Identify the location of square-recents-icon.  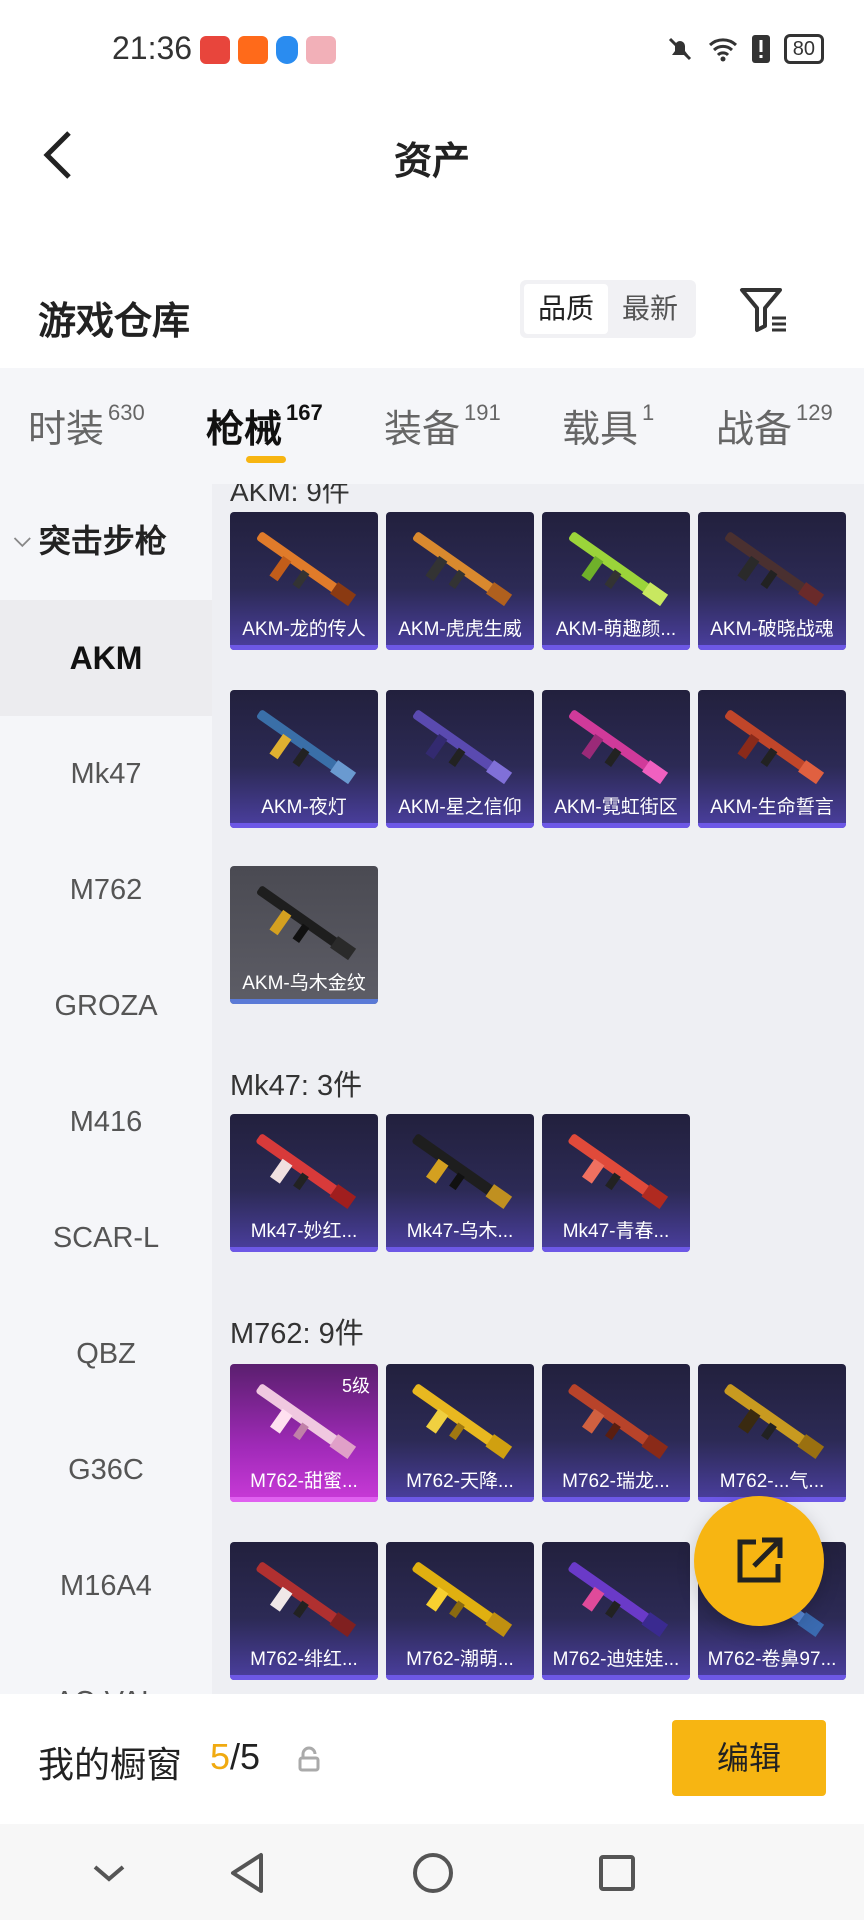
(617, 1873).